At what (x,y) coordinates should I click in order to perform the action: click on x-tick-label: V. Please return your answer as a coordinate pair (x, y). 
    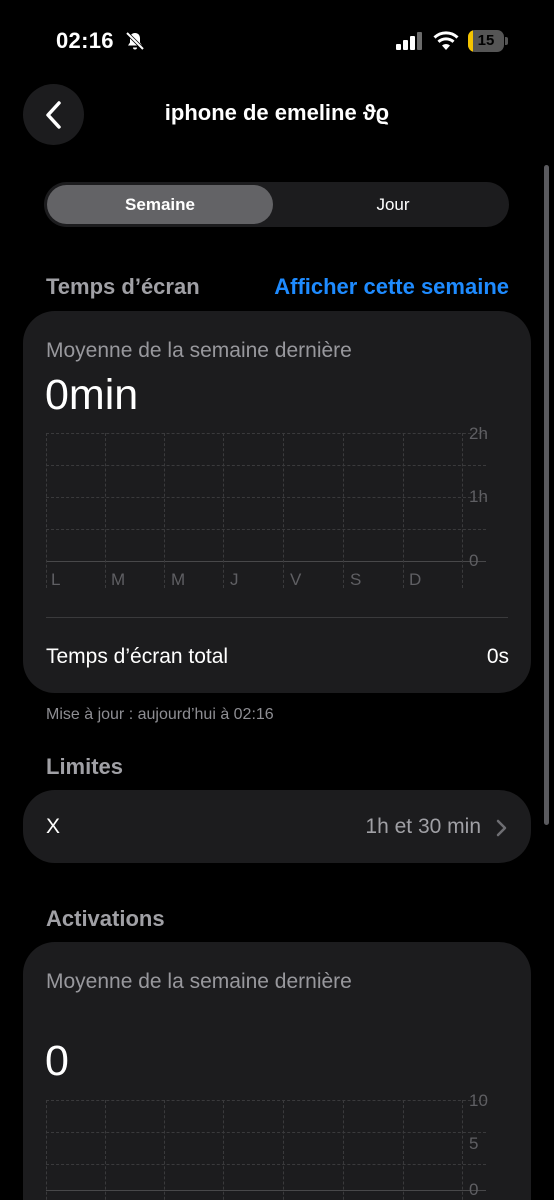
    Looking at the image, I should click on (296, 579).